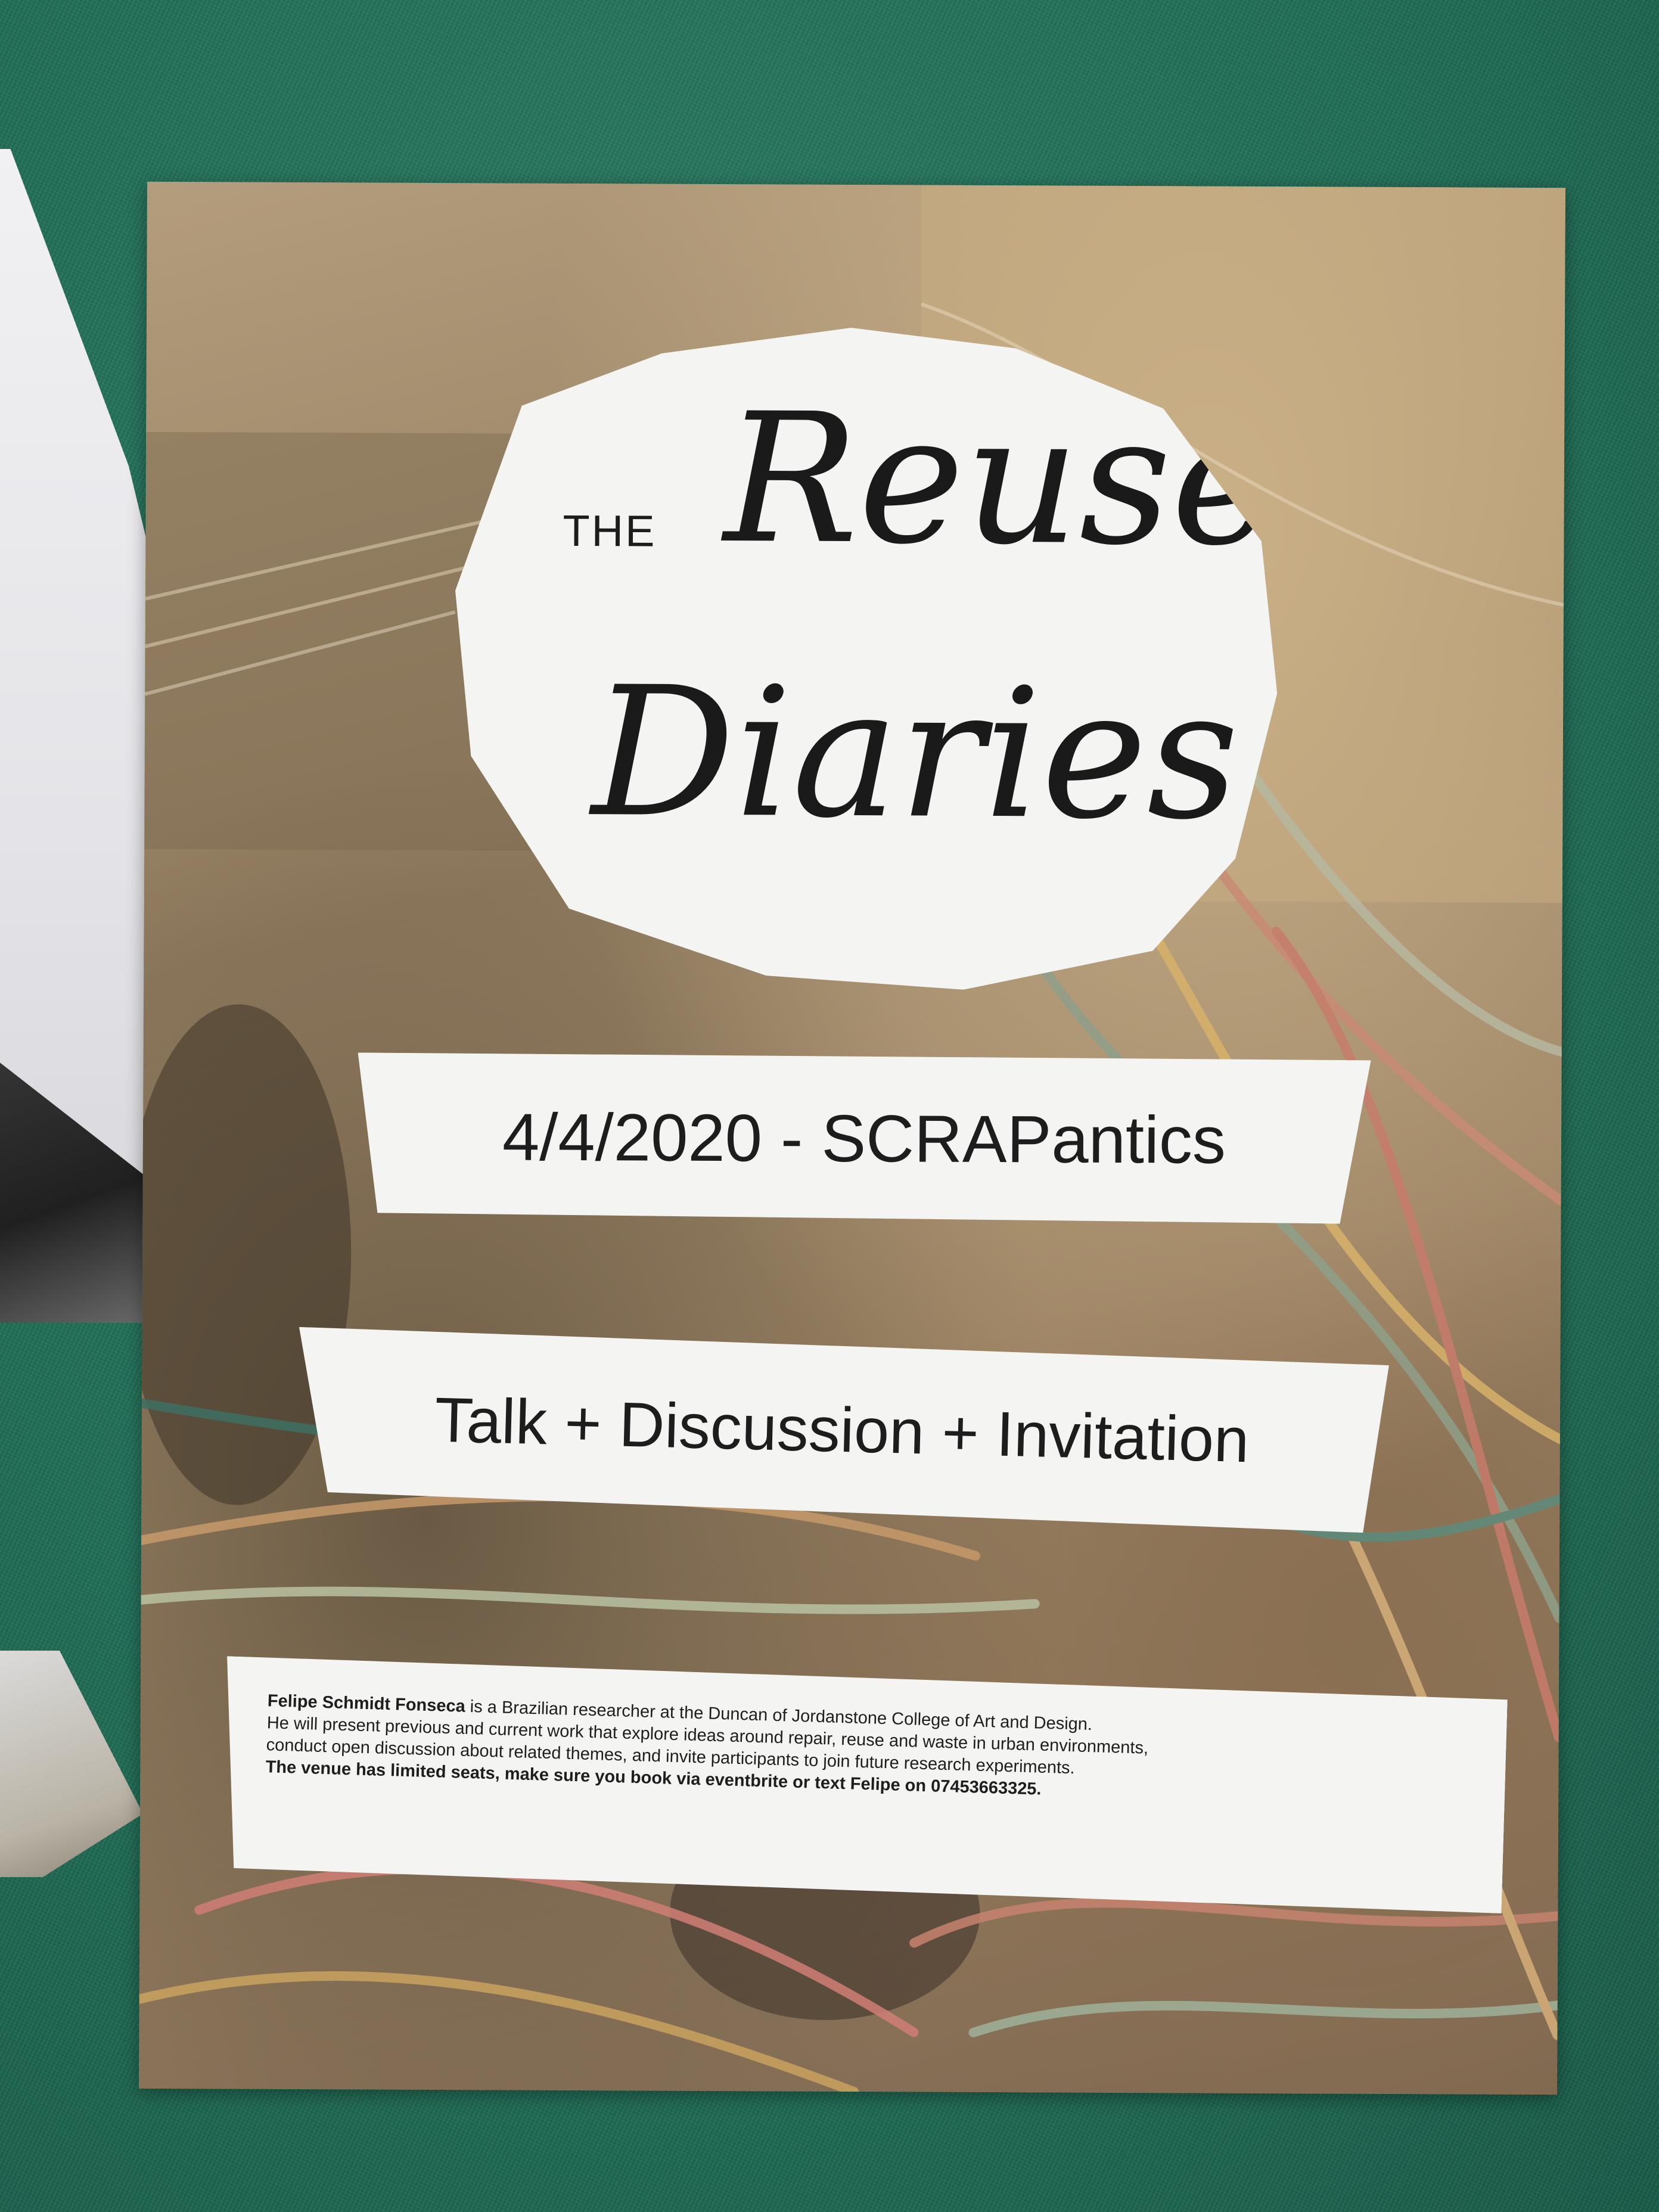 This screenshot has height=2212, width=1659. Describe the element at coordinates (842, 1429) in the screenshot. I see `event-format-text: Talk + Discussion + Invitation` at that location.